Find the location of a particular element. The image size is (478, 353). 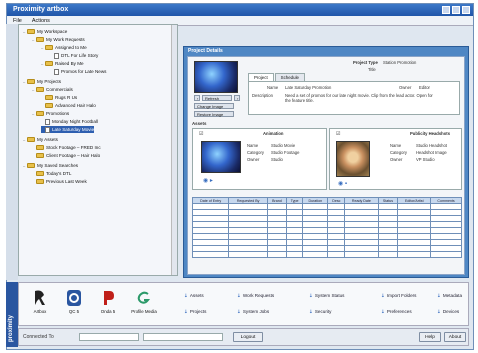

tree-item: Stock Footage – FRED Inc is located at coordinates (66, 147).